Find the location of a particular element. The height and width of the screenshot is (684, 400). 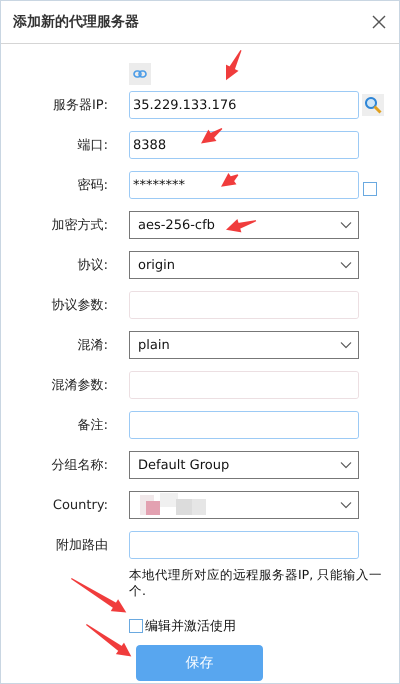

field-label: 协议: is located at coordinates (92, 265).